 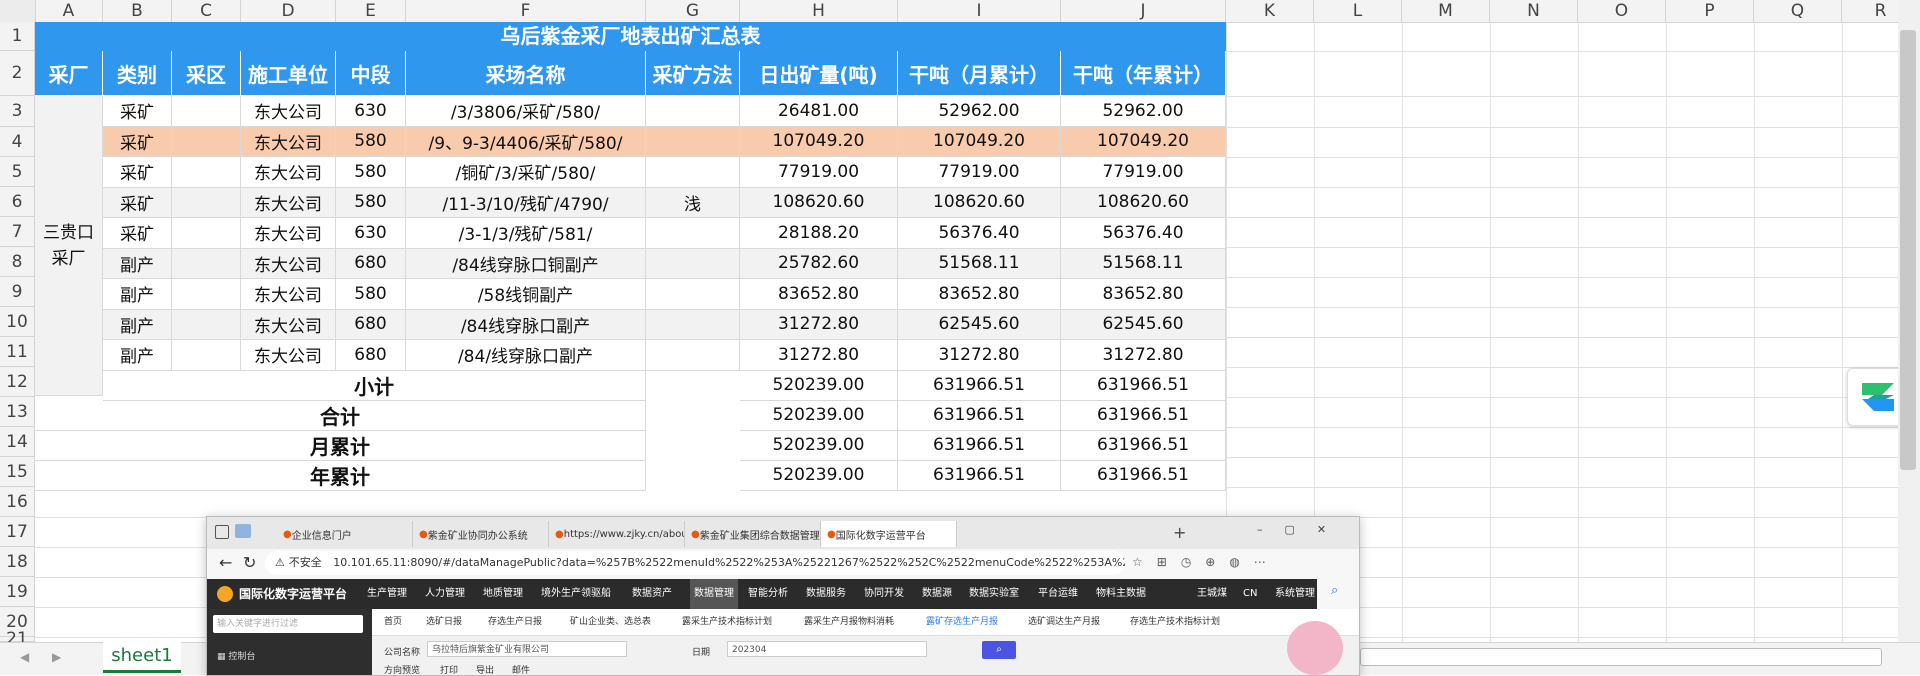 I want to click on nav-item: 数据源, so click(x=937, y=594).